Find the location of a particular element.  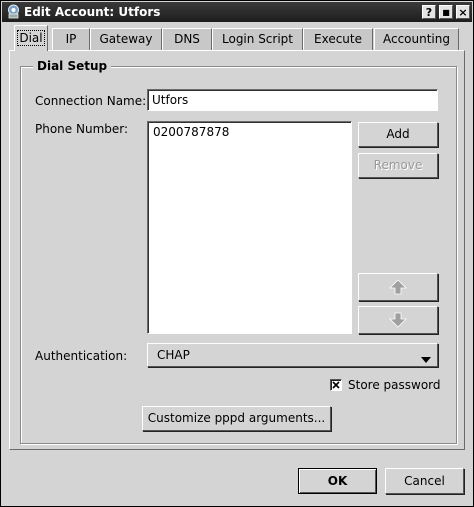

add-button: Add is located at coordinates (398, 134).